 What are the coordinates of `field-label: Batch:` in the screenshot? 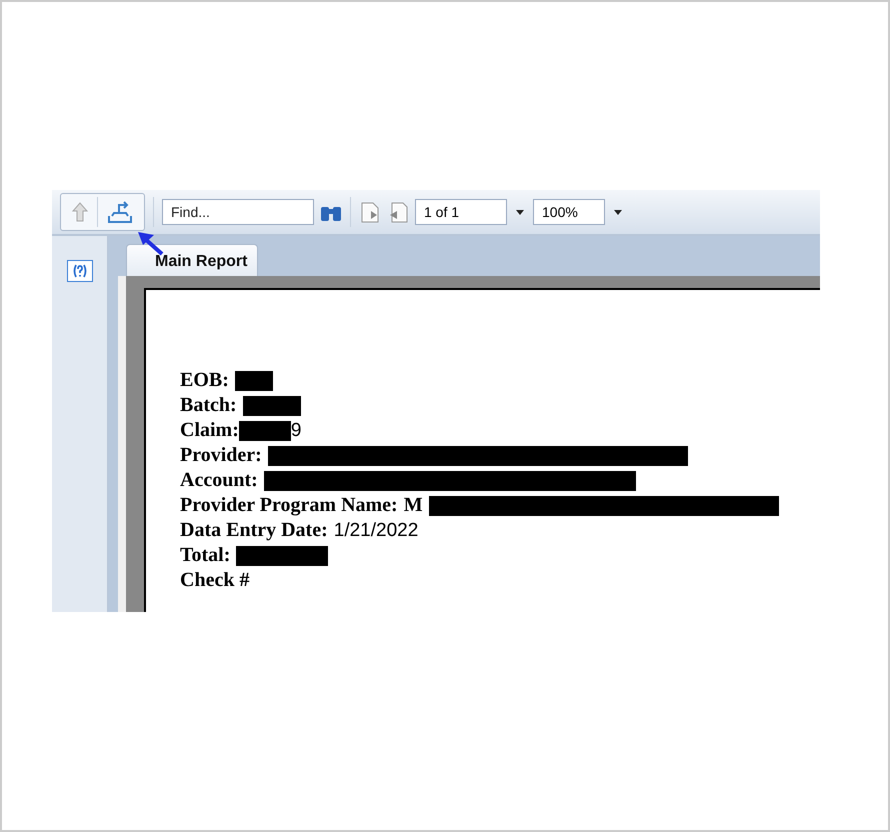 It's located at (208, 405).